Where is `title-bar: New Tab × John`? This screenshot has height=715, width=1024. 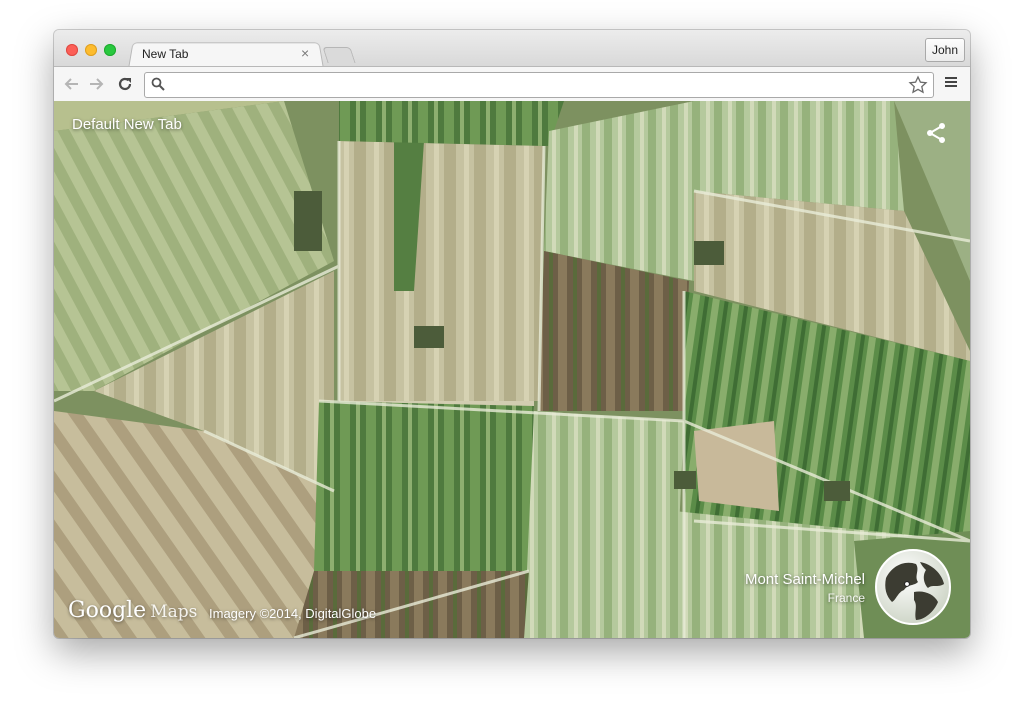 title-bar: New Tab × John is located at coordinates (512, 49).